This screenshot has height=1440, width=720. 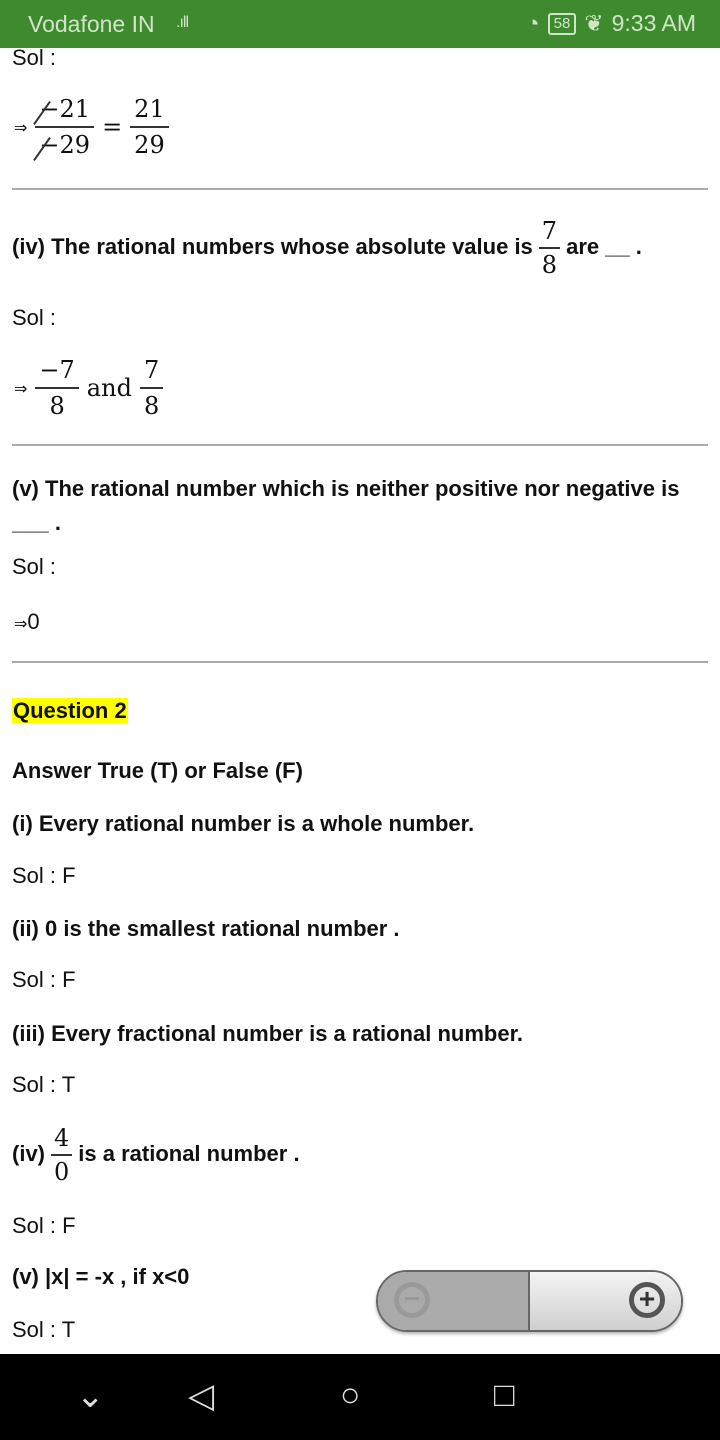 What do you see at coordinates (653, 23) in the screenshot?
I see `clock: 9:33 AM` at bounding box center [653, 23].